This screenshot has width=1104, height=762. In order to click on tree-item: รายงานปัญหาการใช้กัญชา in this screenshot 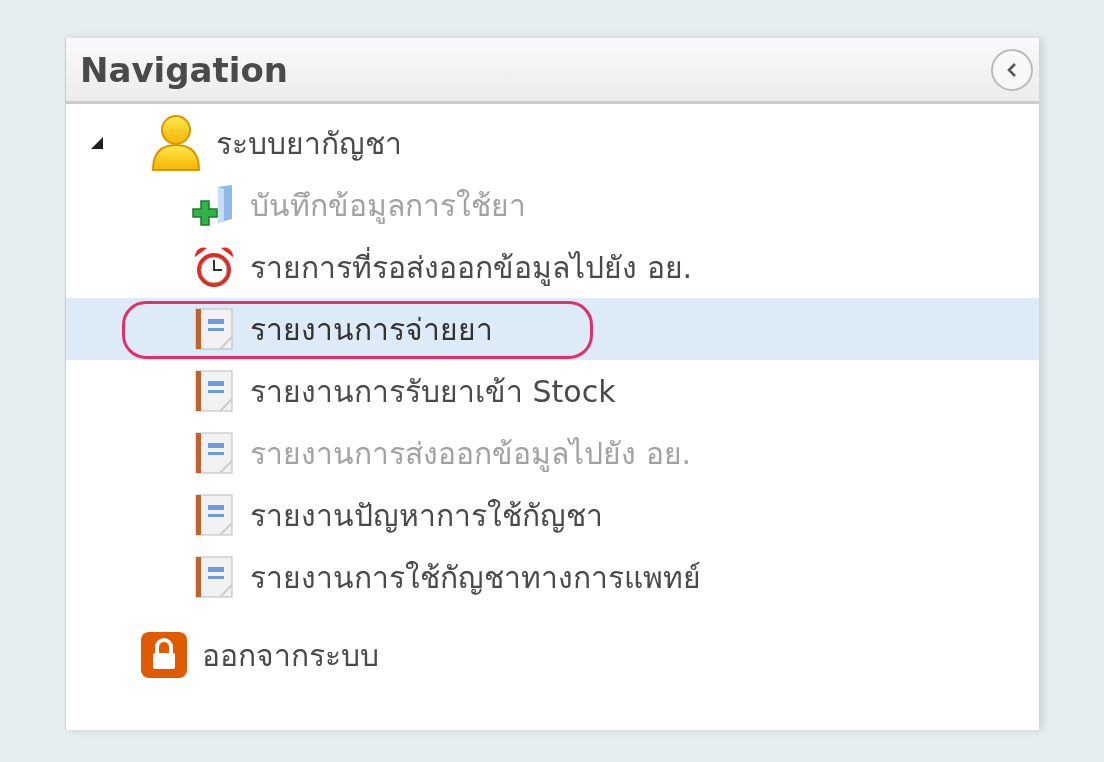, I will do `click(552, 515)`.